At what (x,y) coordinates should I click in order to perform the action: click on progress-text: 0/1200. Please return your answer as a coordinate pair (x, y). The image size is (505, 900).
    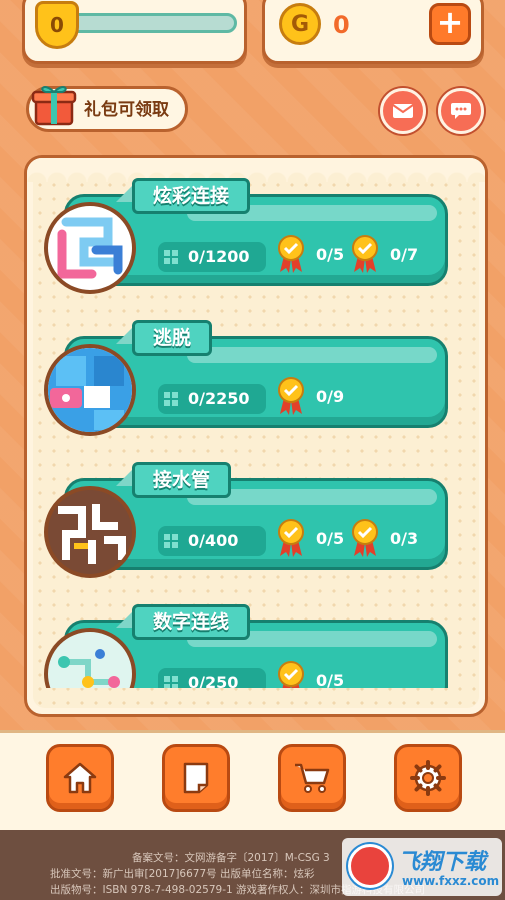
    Looking at the image, I should click on (219, 256).